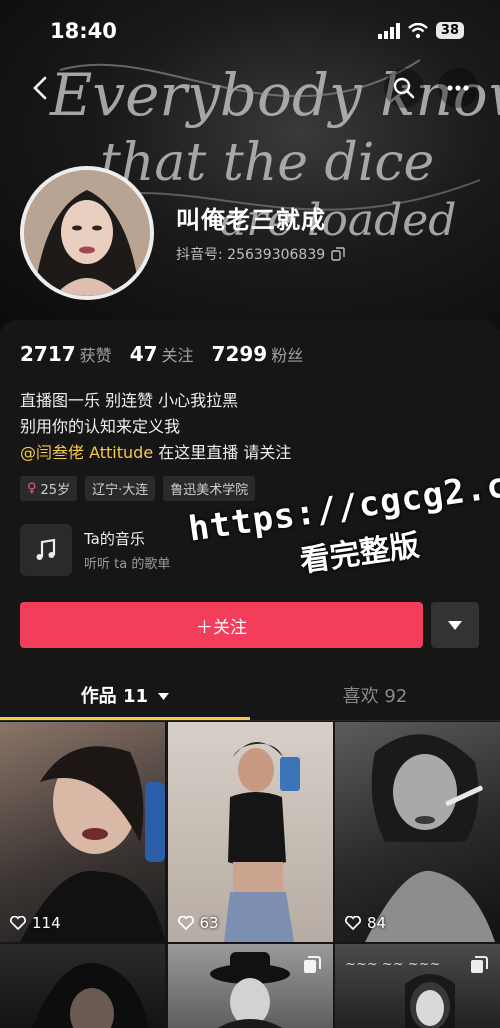 Image resolution: width=500 pixels, height=1028 pixels. I want to click on triangle-down-icon, so click(455, 625).